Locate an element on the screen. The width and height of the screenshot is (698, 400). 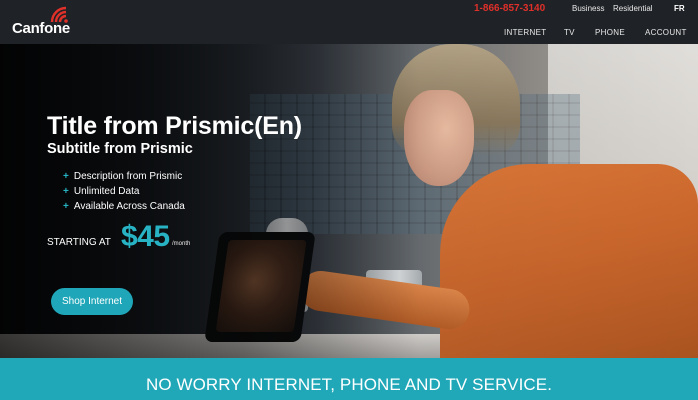
feature-item: + Unlimited Data is located at coordinates (124, 191).